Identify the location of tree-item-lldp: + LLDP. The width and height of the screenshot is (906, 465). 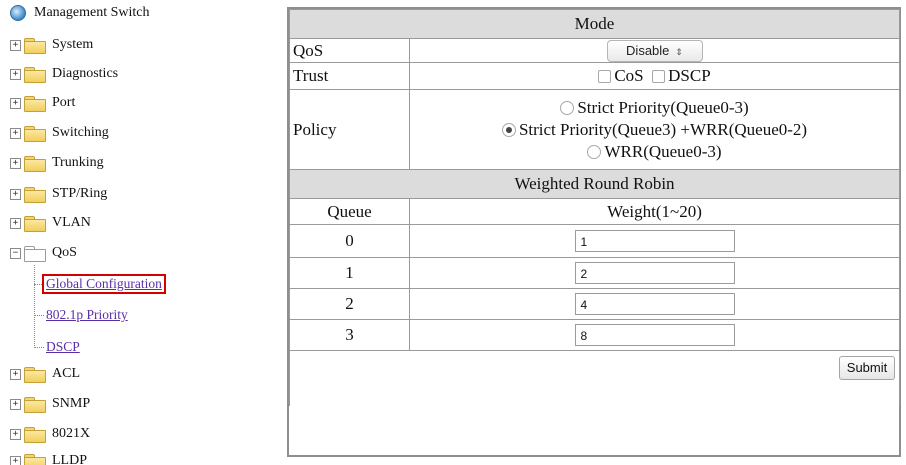
(48, 457).